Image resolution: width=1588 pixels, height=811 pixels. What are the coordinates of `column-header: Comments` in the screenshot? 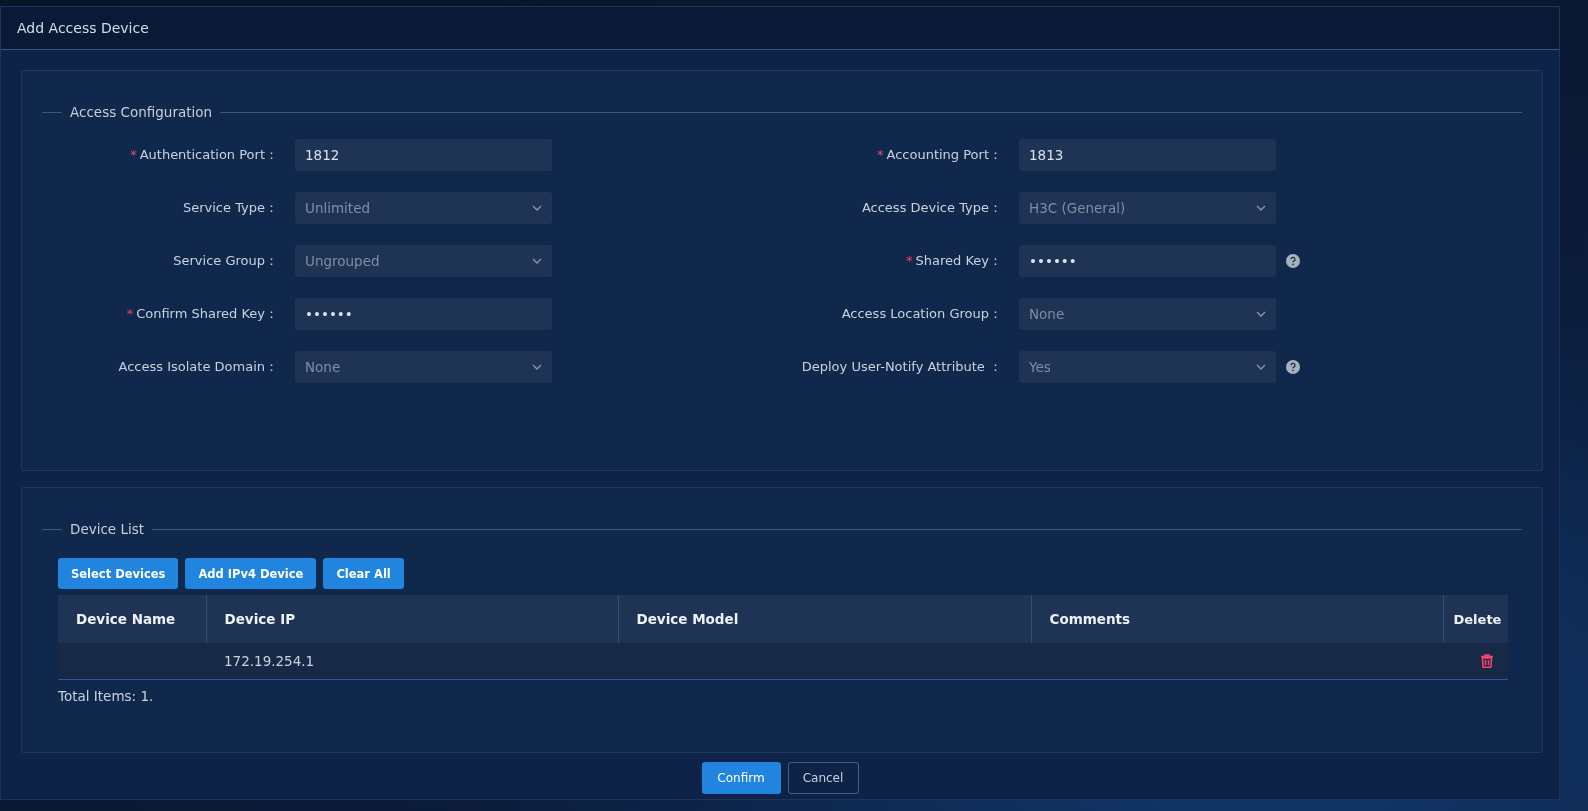 It's located at (1237, 619).